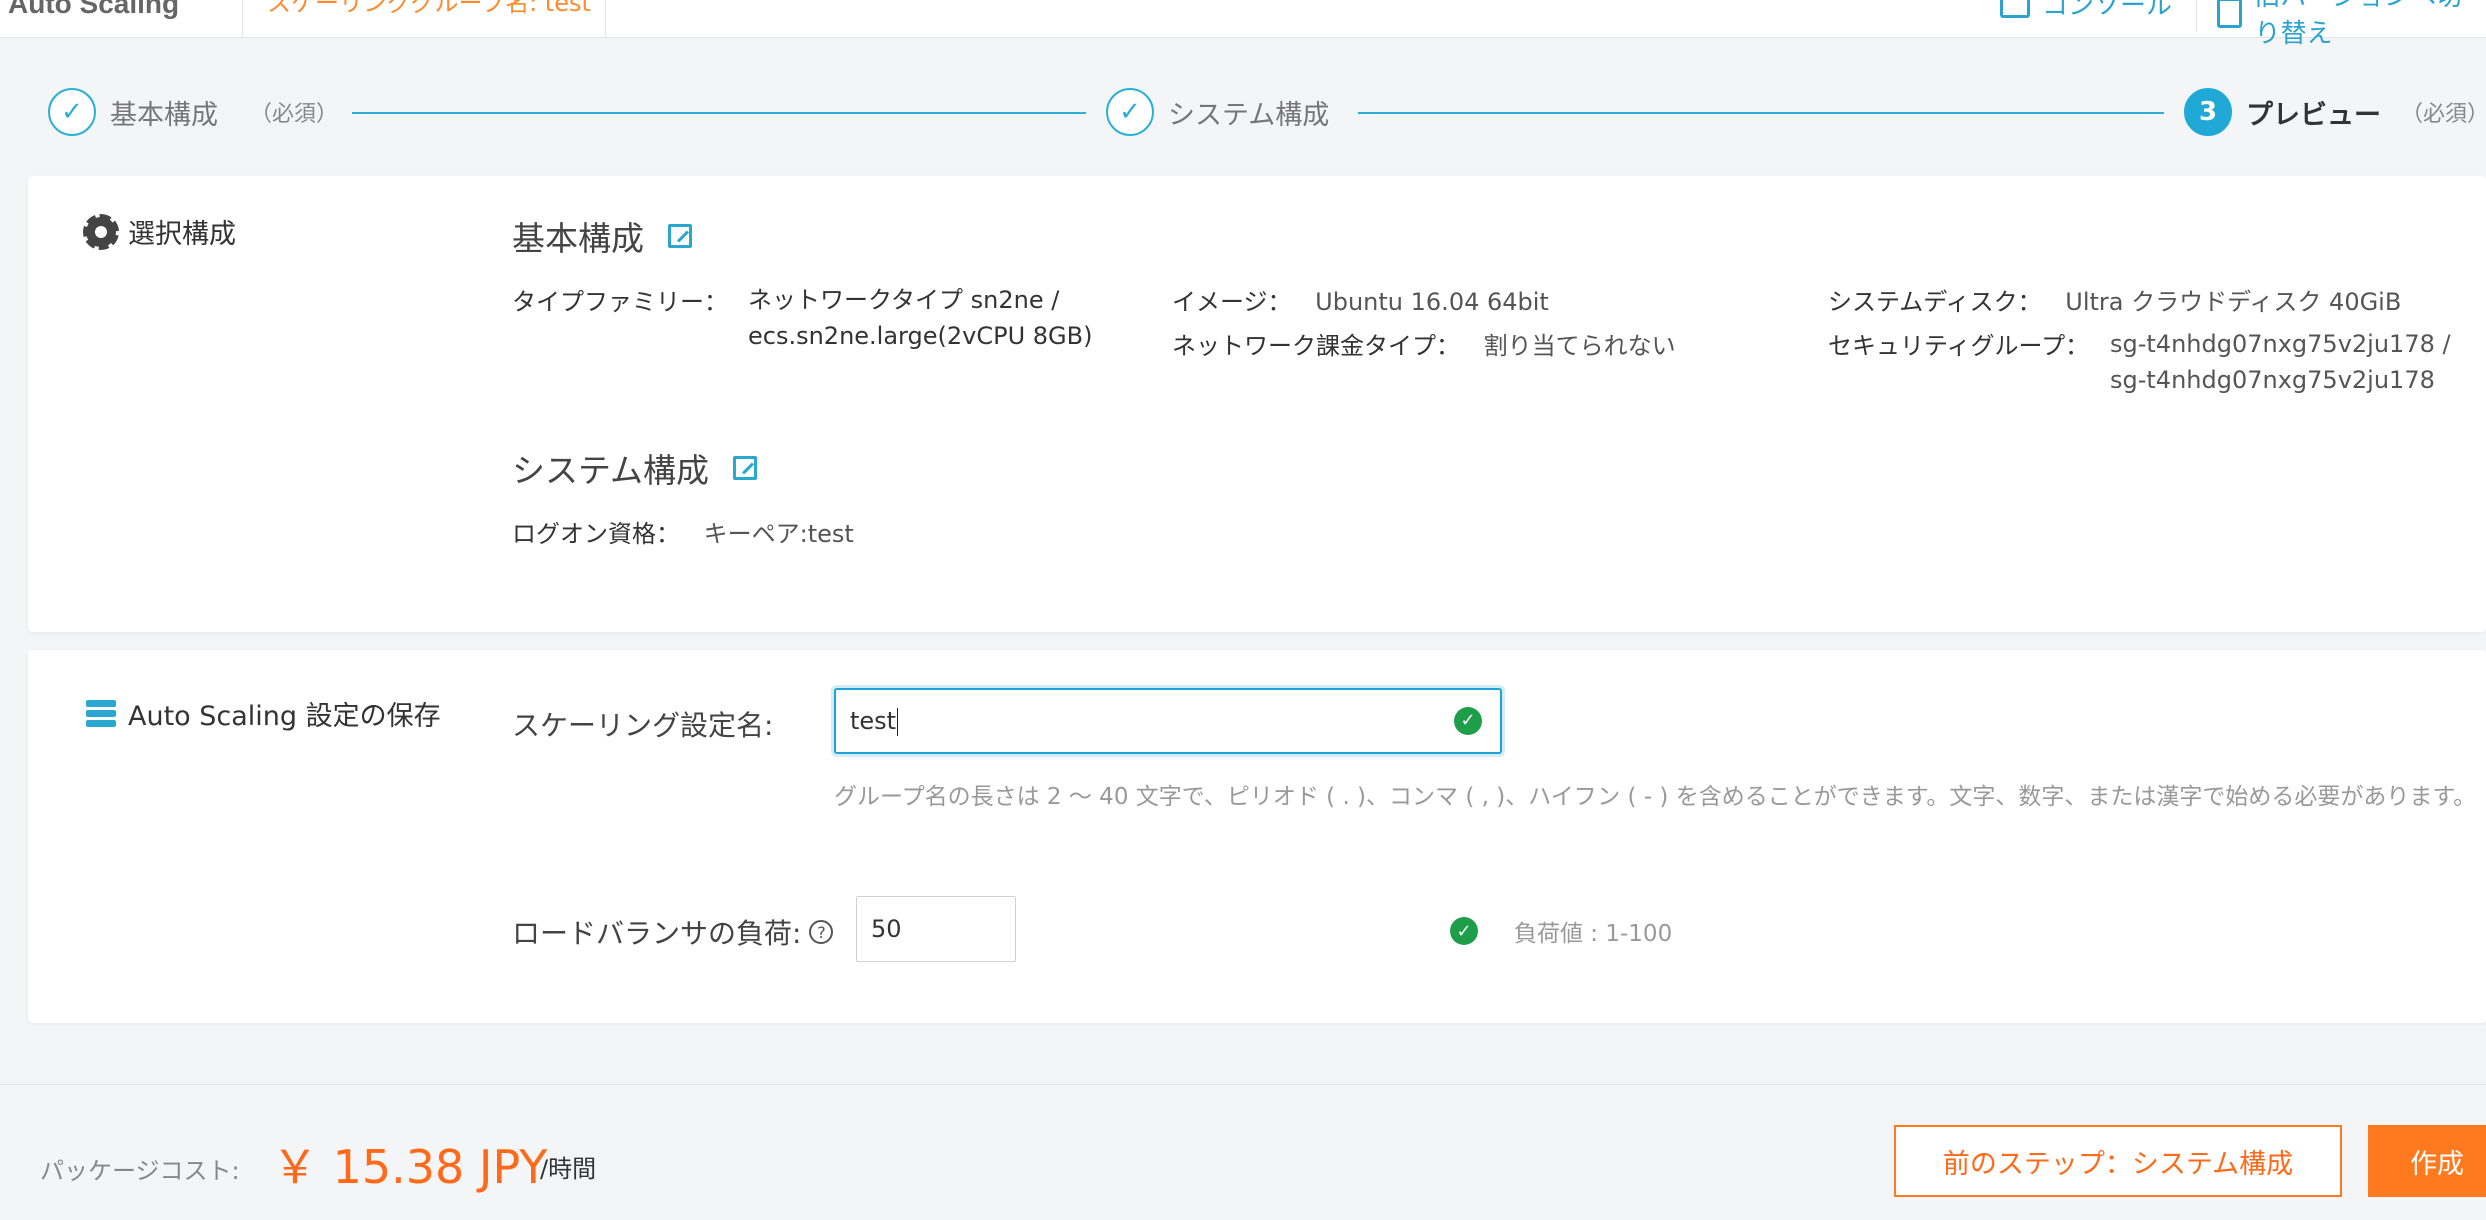  What do you see at coordinates (611, 470) in the screenshot?
I see `heading-text: システム構成` at bounding box center [611, 470].